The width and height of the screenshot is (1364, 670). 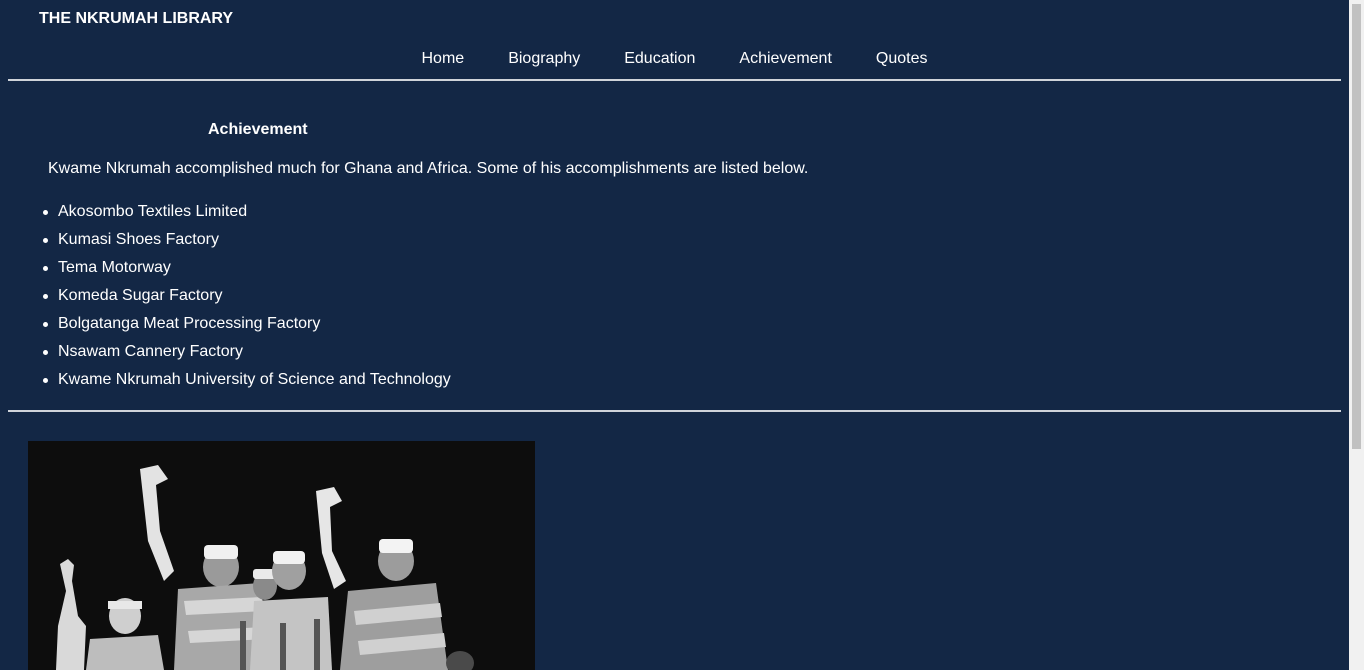 I want to click on header-divider, so click(x=674, y=80).